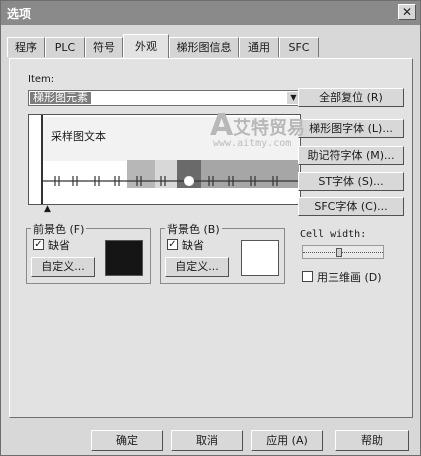 The height and width of the screenshot is (456, 421). What do you see at coordinates (19, 14) in the screenshot?
I see `window-title: 选项` at bounding box center [19, 14].